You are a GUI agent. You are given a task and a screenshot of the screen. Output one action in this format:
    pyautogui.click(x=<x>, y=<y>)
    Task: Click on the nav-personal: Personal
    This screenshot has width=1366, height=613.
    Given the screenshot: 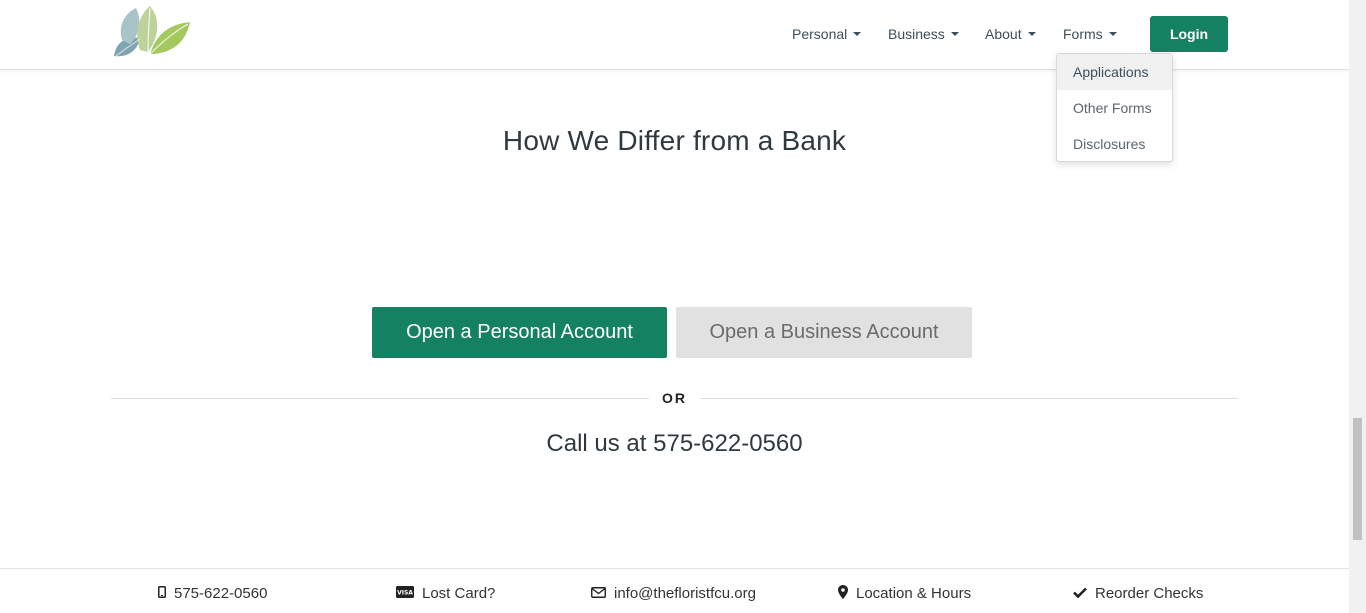 What is the action you would take?
    pyautogui.click(x=827, y=34)
    